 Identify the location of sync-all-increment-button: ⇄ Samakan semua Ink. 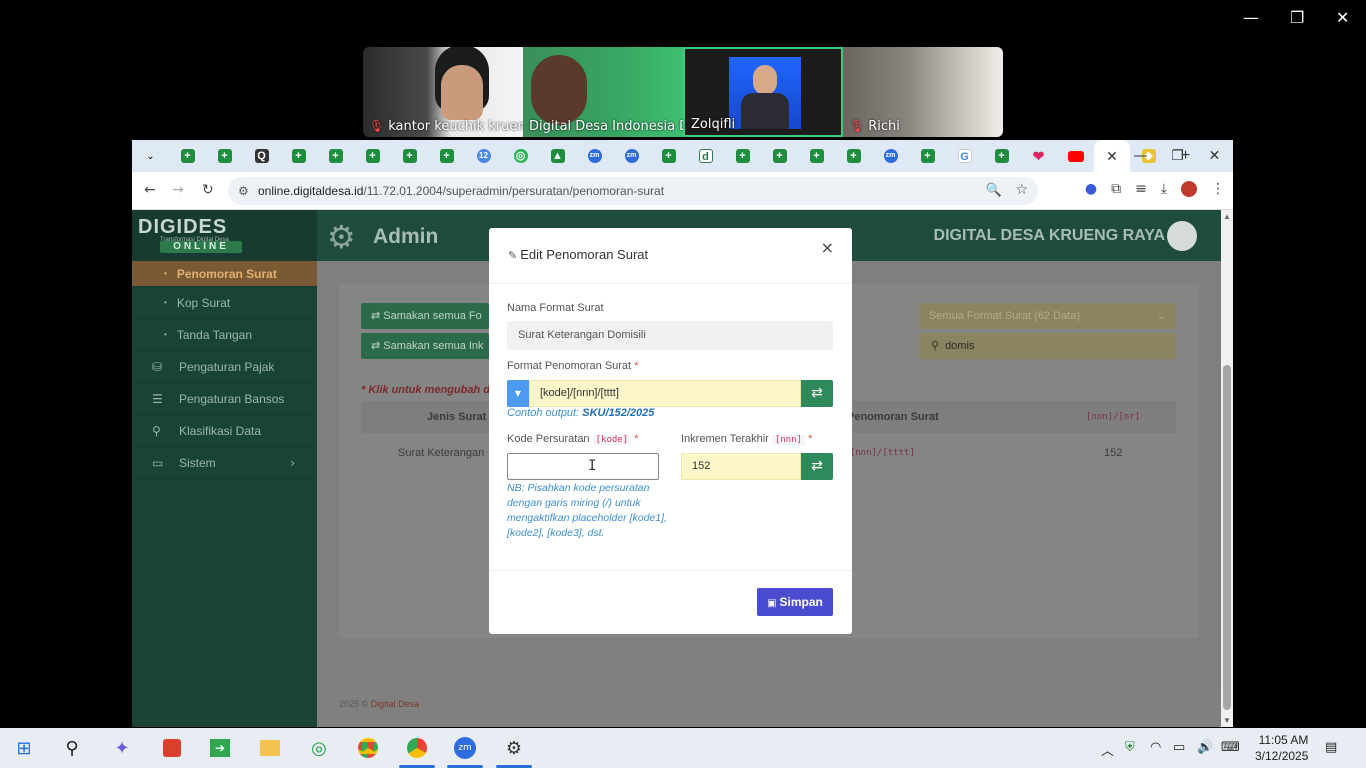
(425, 346).